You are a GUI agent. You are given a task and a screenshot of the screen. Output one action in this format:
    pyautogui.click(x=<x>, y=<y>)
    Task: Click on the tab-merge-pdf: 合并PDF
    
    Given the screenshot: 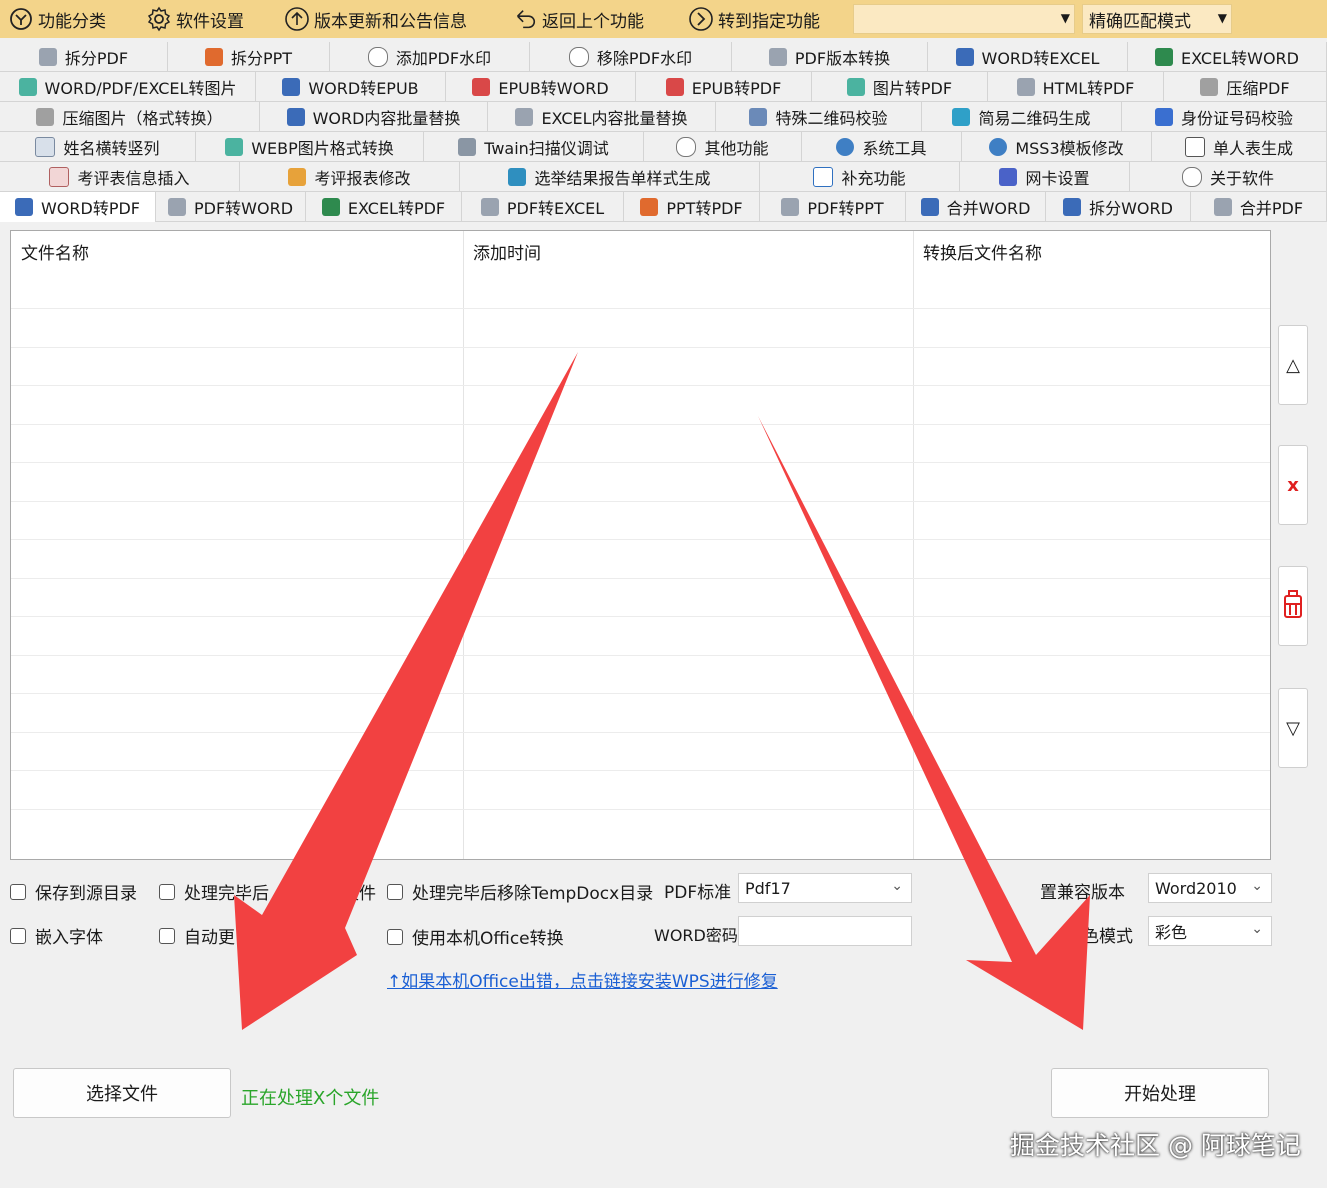 What is the action you would take?
    pyautogui.click(x=1259, y=207)
    